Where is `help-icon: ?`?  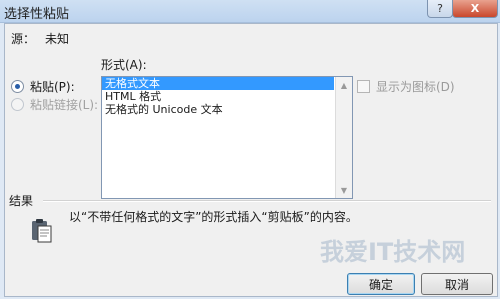
help-icon: ? is located at coordinates (440, 8).